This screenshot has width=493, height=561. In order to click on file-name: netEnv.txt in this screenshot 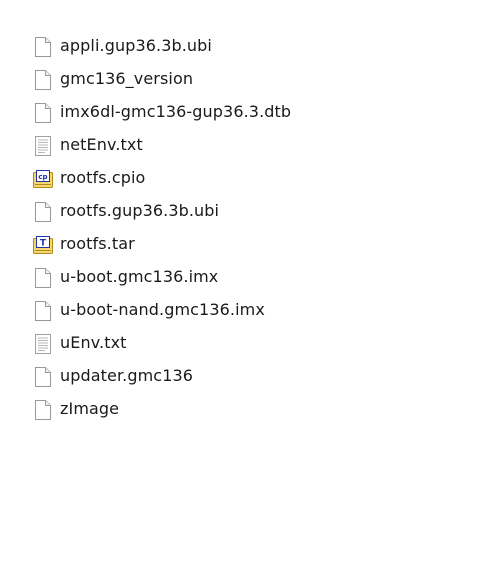, I will do `click(101, 144)`.